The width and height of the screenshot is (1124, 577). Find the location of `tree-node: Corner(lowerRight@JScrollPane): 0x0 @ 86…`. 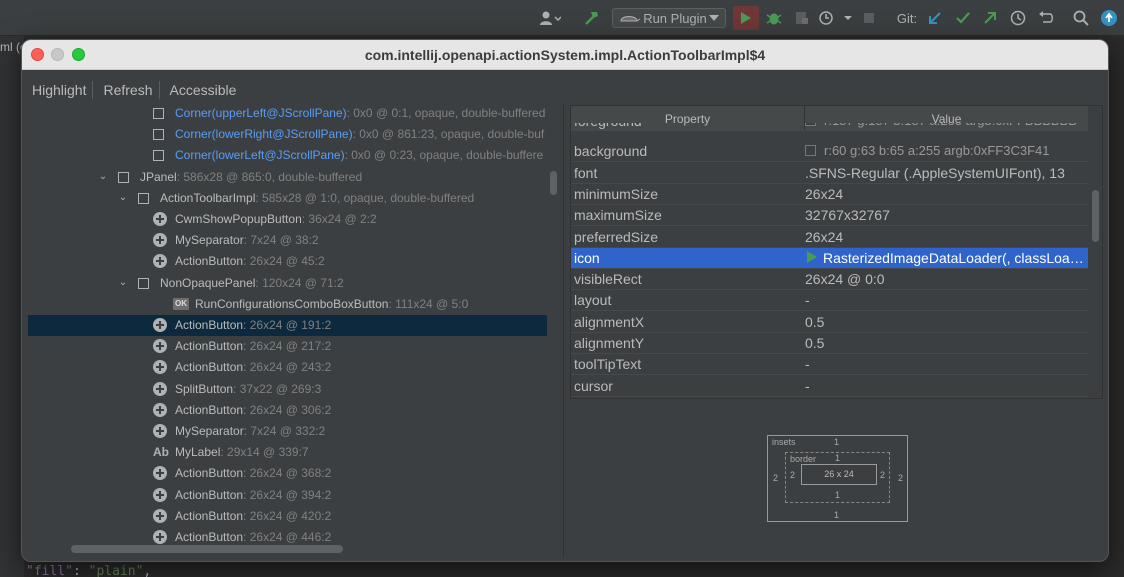

tree-node: Corner(lowerRight@JScrollPane): 0x0 @ 86… is located at coordinates (287, 134).